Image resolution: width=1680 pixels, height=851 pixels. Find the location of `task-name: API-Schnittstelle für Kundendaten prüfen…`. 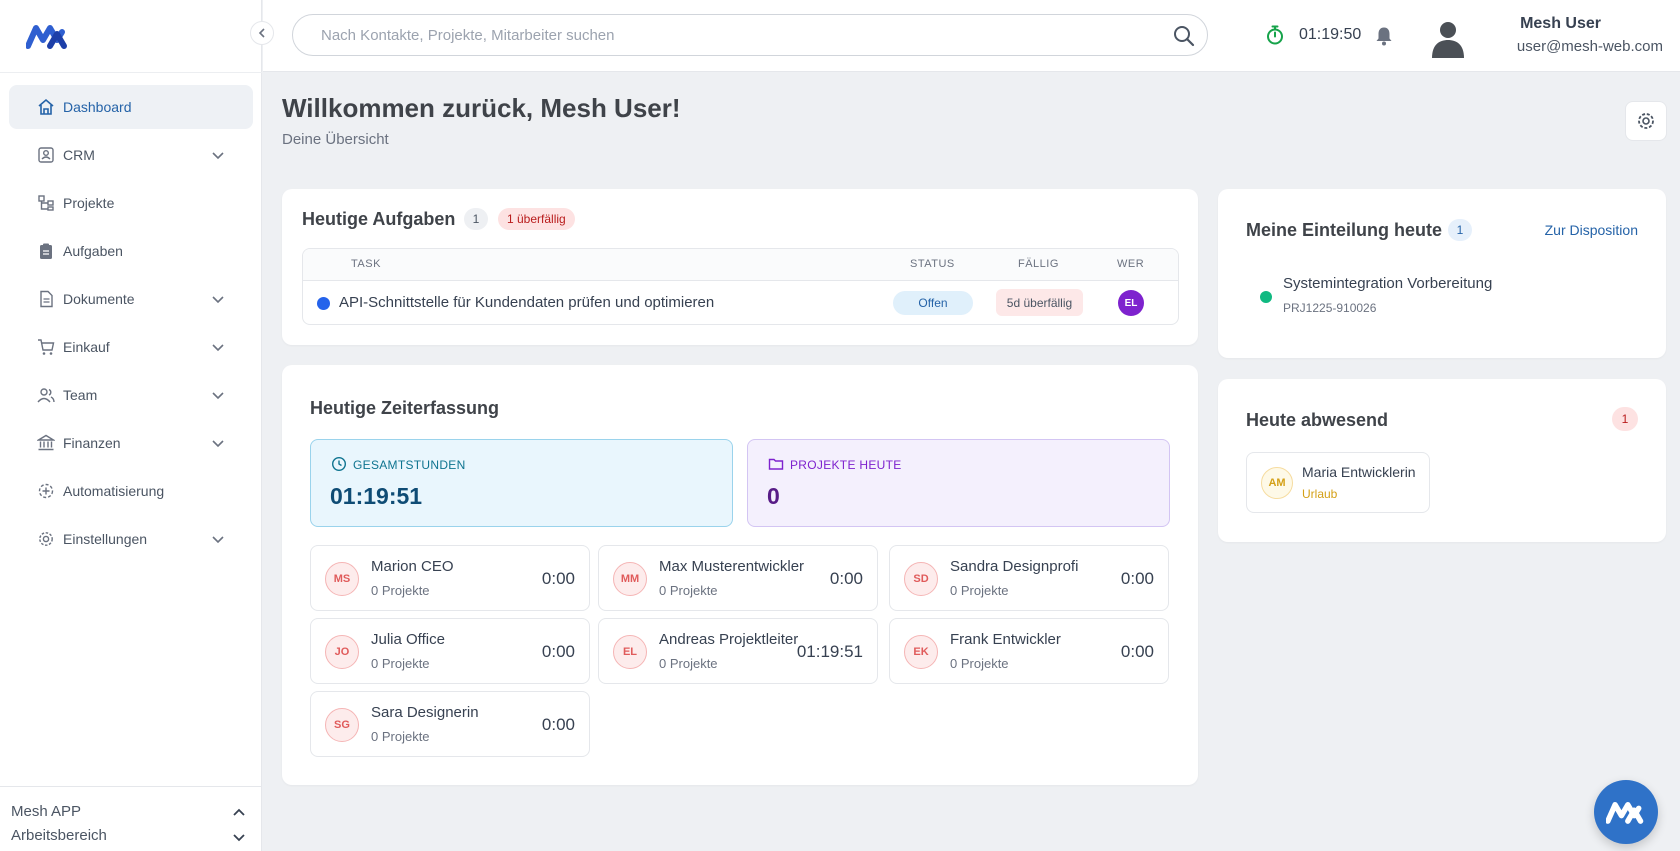

task-name: API-Schnittstelle für Kundendaten prüfen… is located at coordinates (526, 302).